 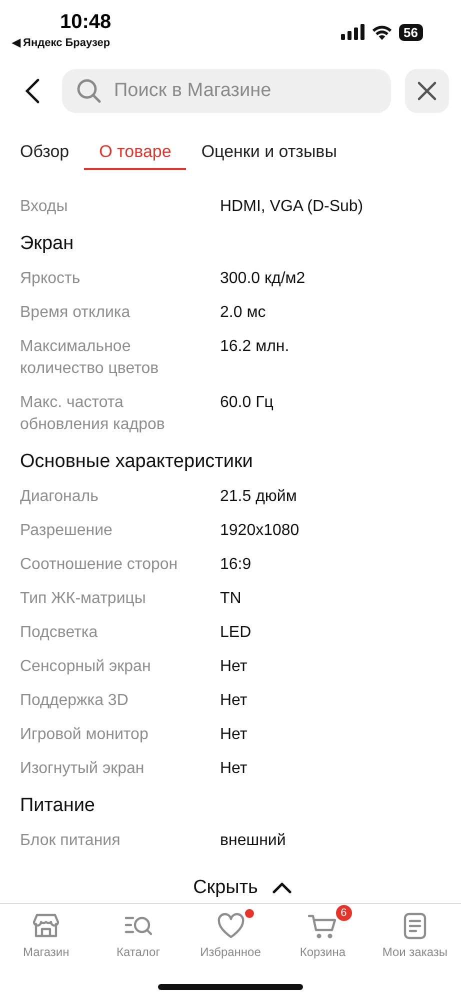 I want to click on spec-value: TN, so click(x=231, y=599).